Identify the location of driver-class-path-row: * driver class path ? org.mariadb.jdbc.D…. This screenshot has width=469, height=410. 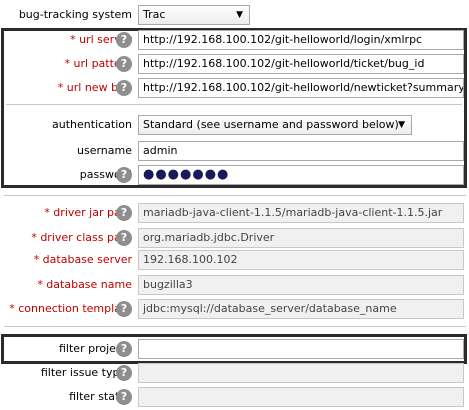
(234, 238).